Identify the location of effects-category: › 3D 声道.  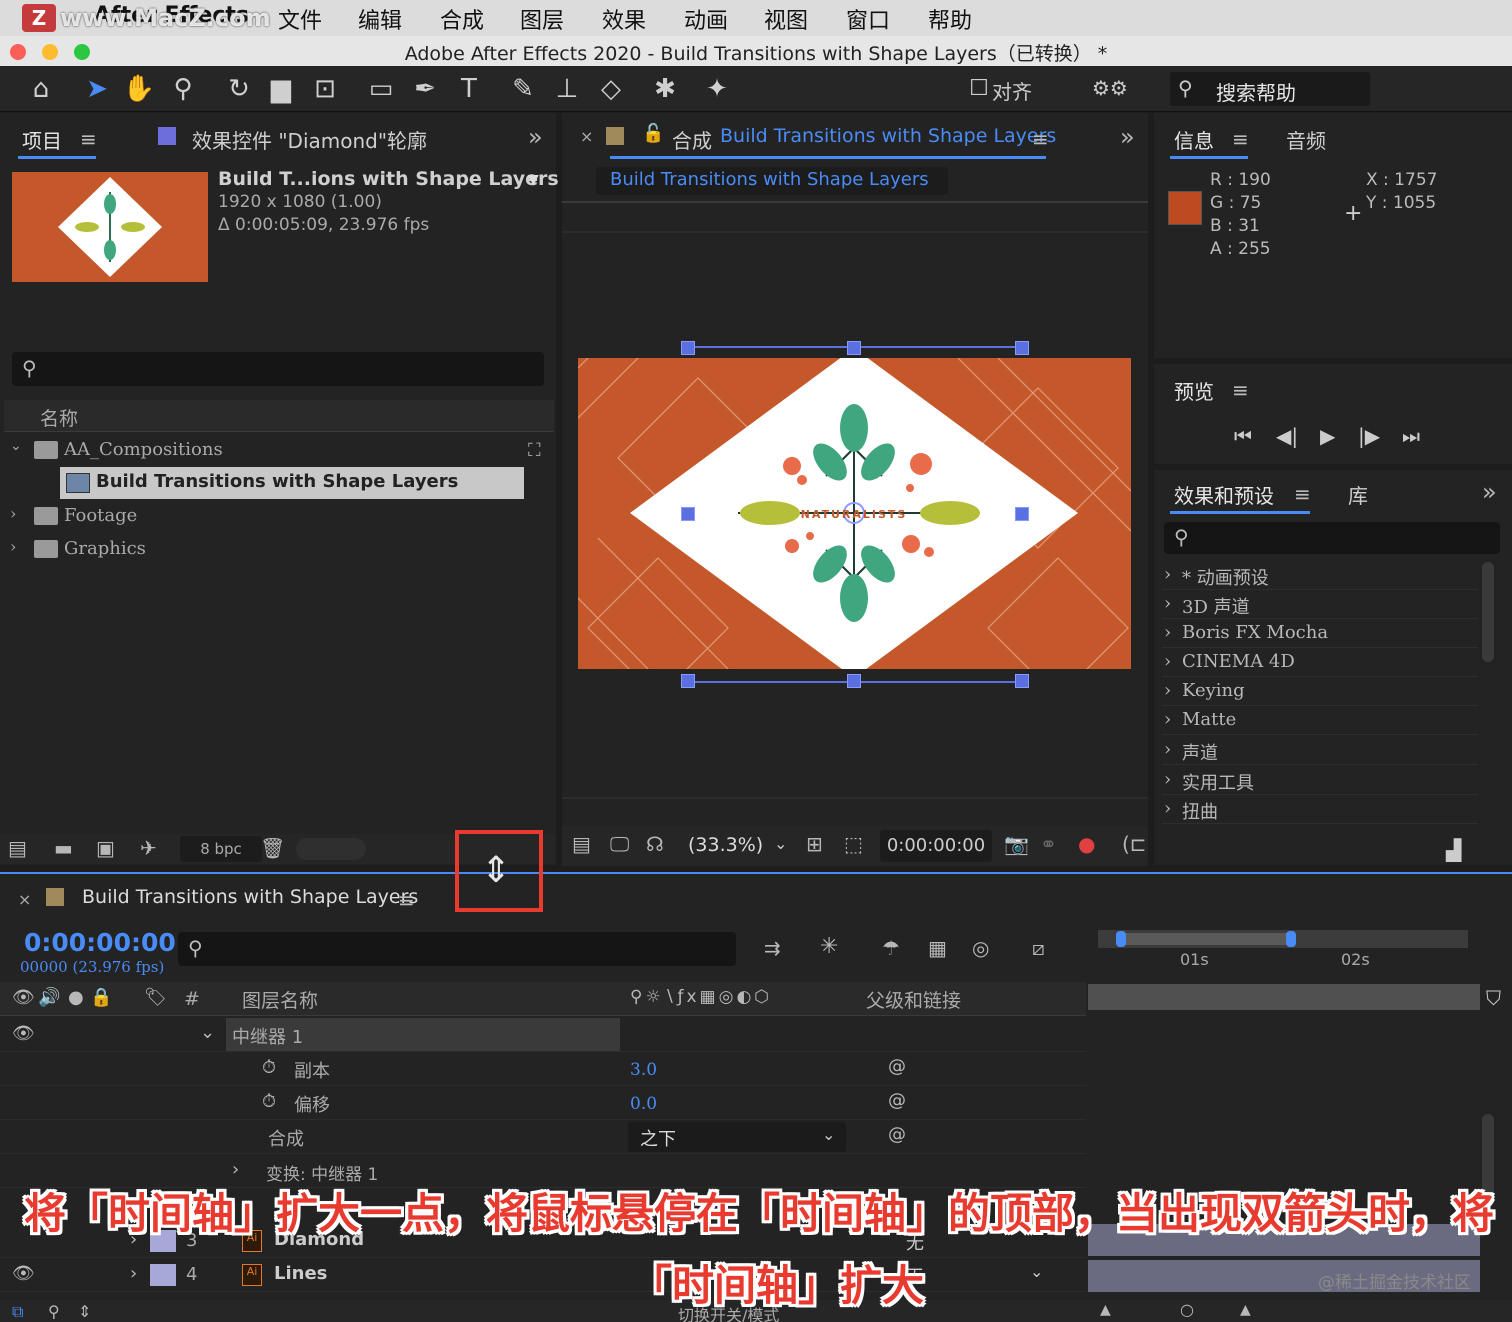
(1320, 604).